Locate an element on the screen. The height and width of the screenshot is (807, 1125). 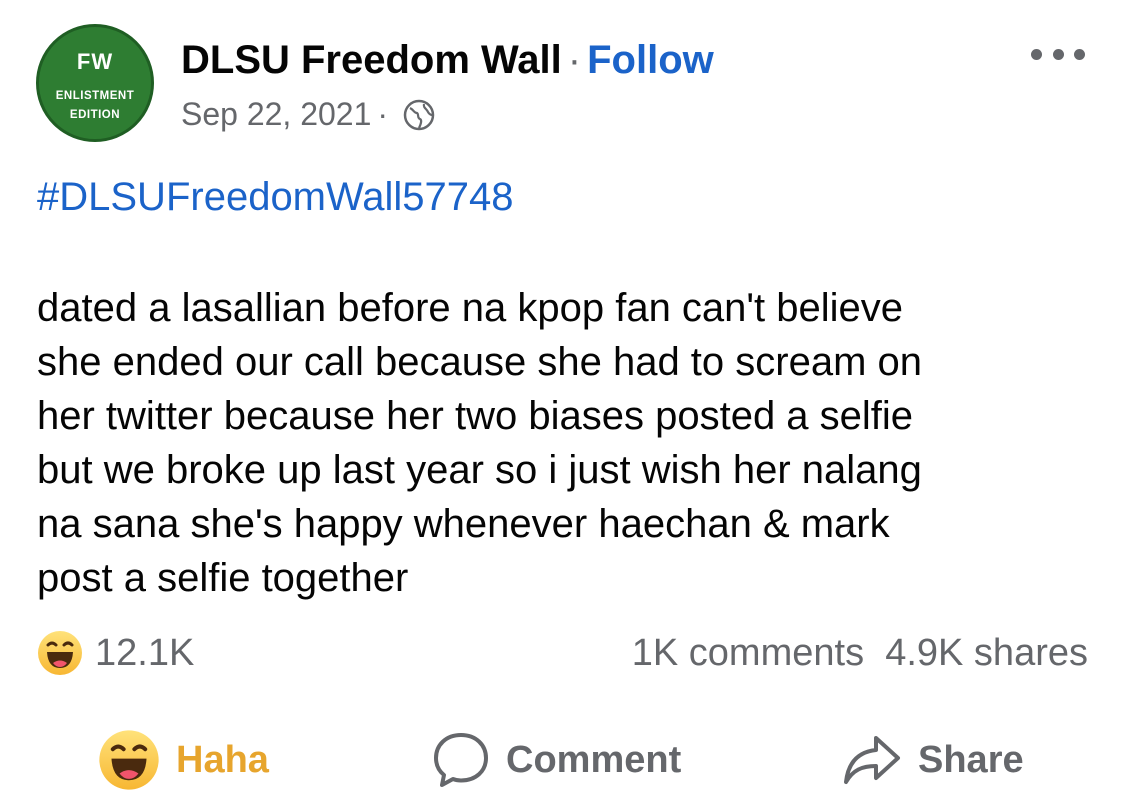
comments-count: 1K comments is located at coordinates (748, 653).